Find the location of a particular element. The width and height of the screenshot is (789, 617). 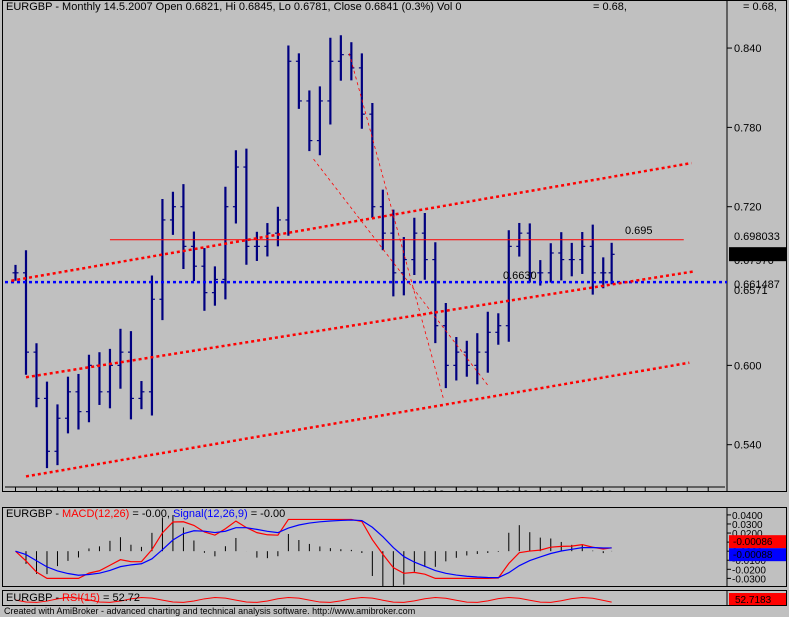

x-tick-label: 1988 is located at coordinates (222, 490).